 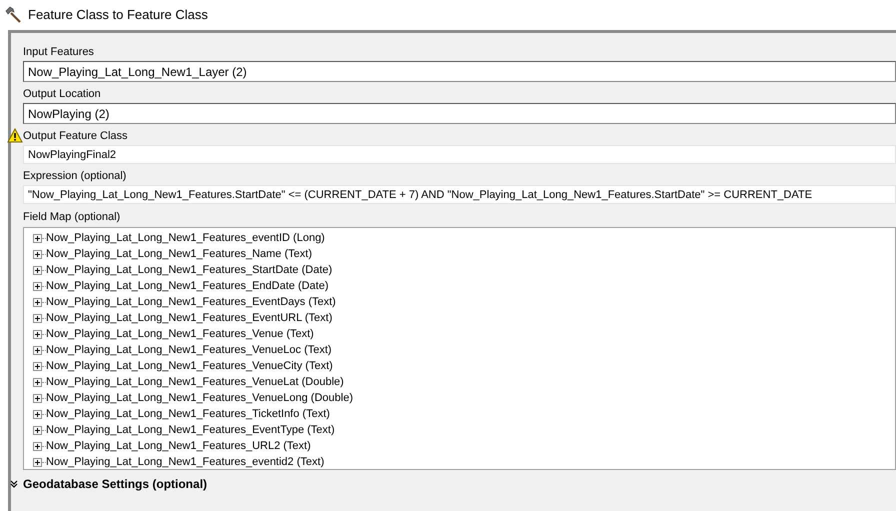 What do you see at coordinates (191, 302) in the screenshot?
I see `field-map-item: Now_Playing_Lat_Long_New1_Features_EventDays (Text)` at bounding box center [191, 302].